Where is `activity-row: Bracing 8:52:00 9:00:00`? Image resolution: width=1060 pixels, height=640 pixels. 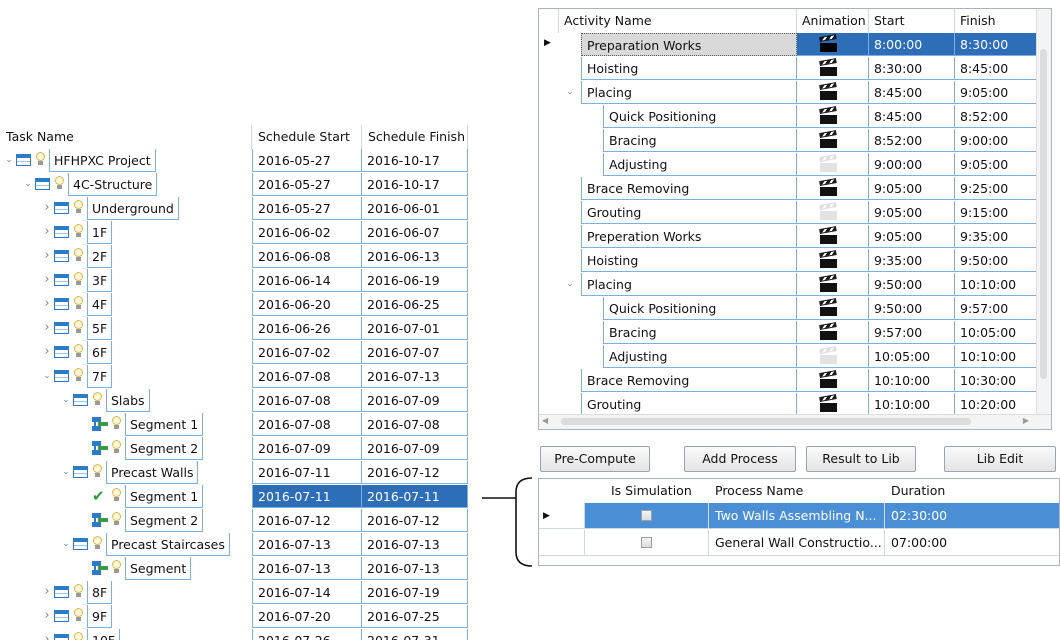
activity-row: Bracing 8:52:00 9:00:00 is located at coordinates (789, 141).